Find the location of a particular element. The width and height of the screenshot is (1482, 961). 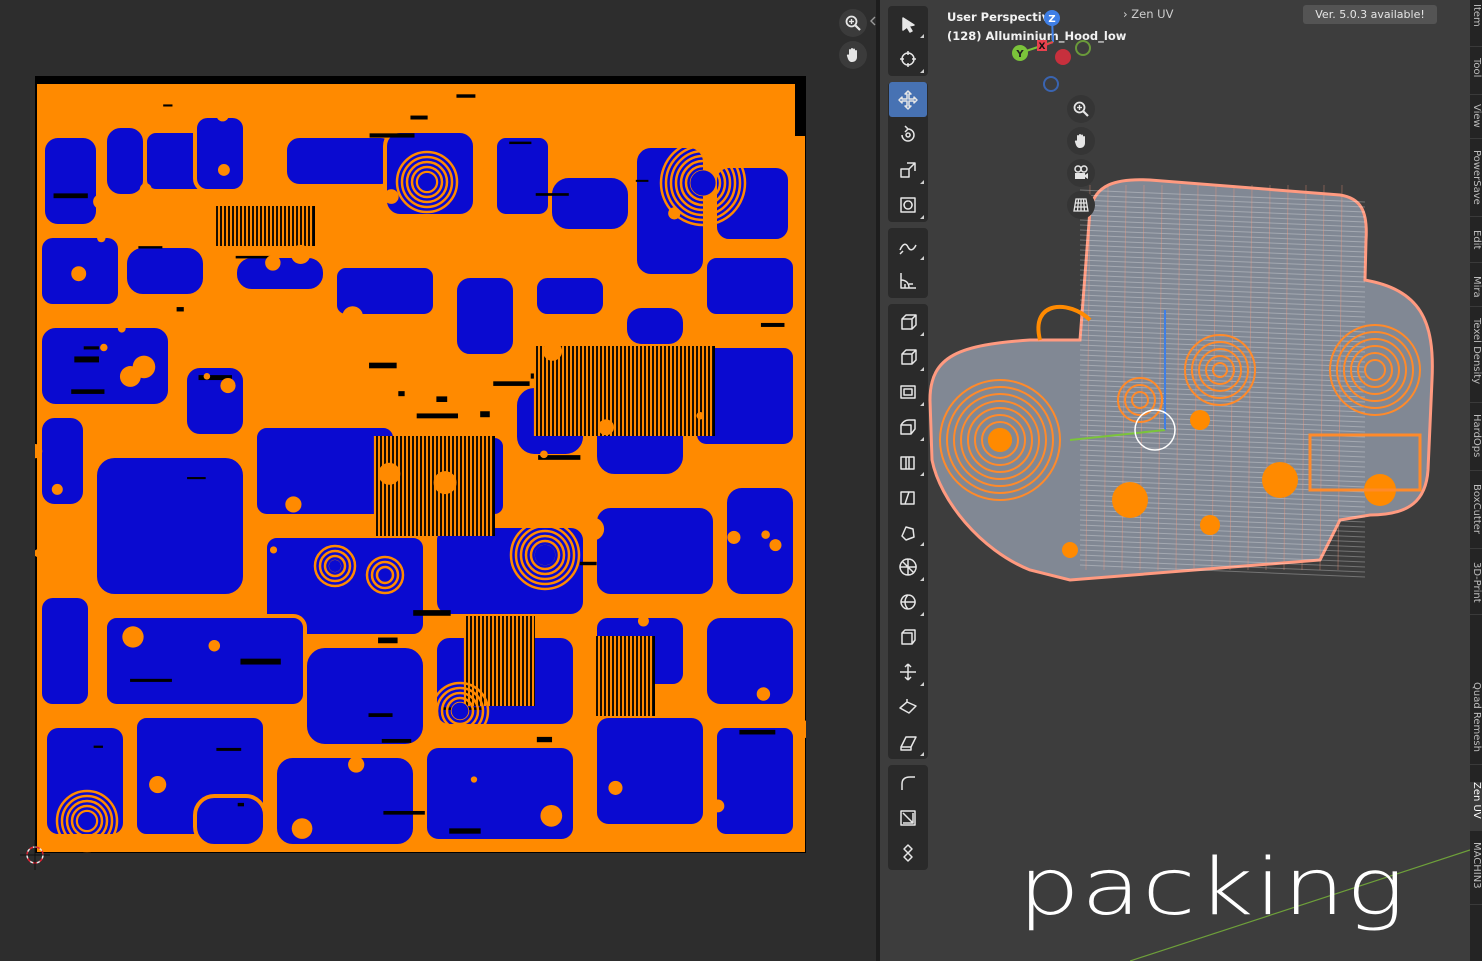

tool-scale is located at coordinates (908, 169).